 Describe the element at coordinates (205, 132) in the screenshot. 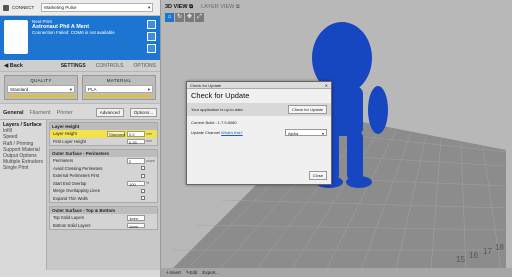

I see `update-channel-label: Update Channel` at that location.